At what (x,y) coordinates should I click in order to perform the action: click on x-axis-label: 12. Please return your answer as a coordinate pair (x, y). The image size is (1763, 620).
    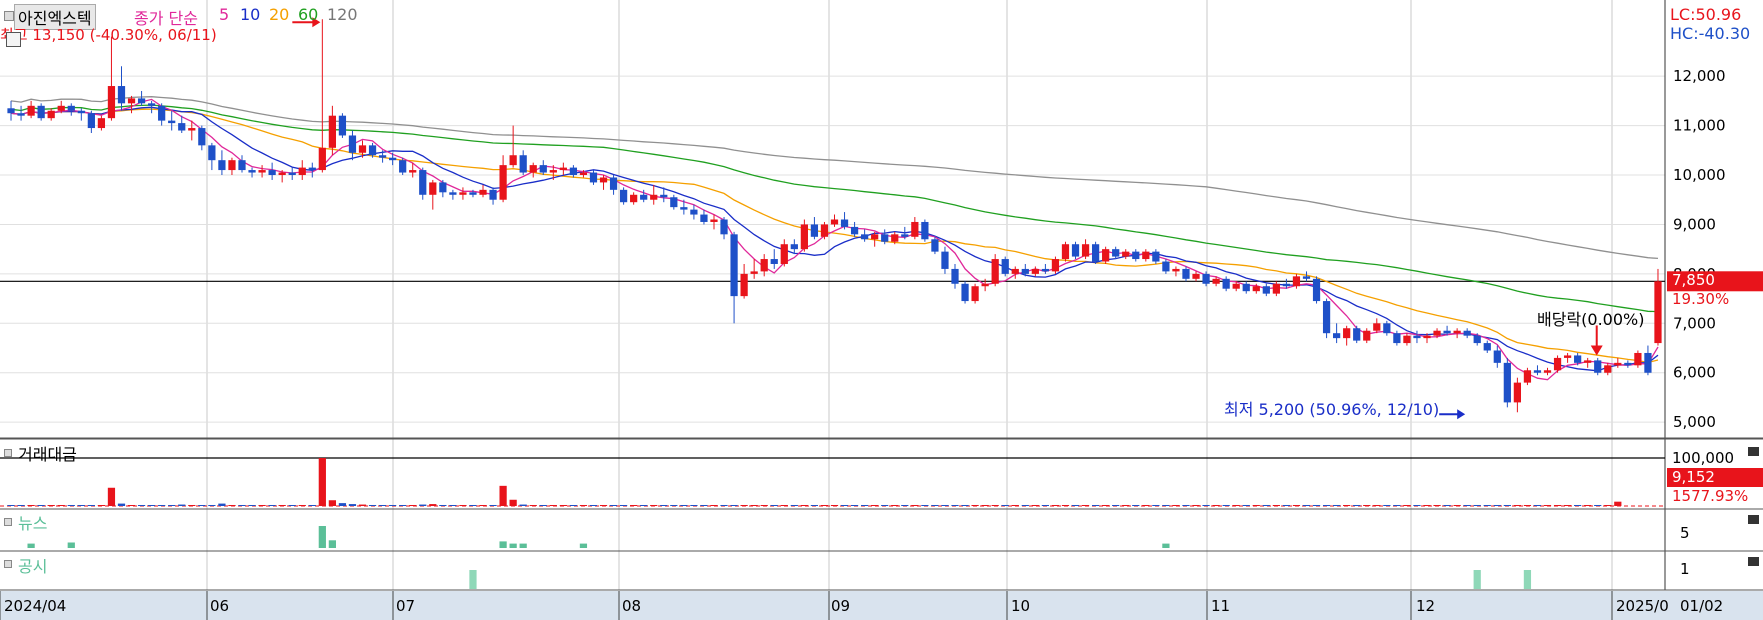
    Looking at the image, I should click on (1426, 606).